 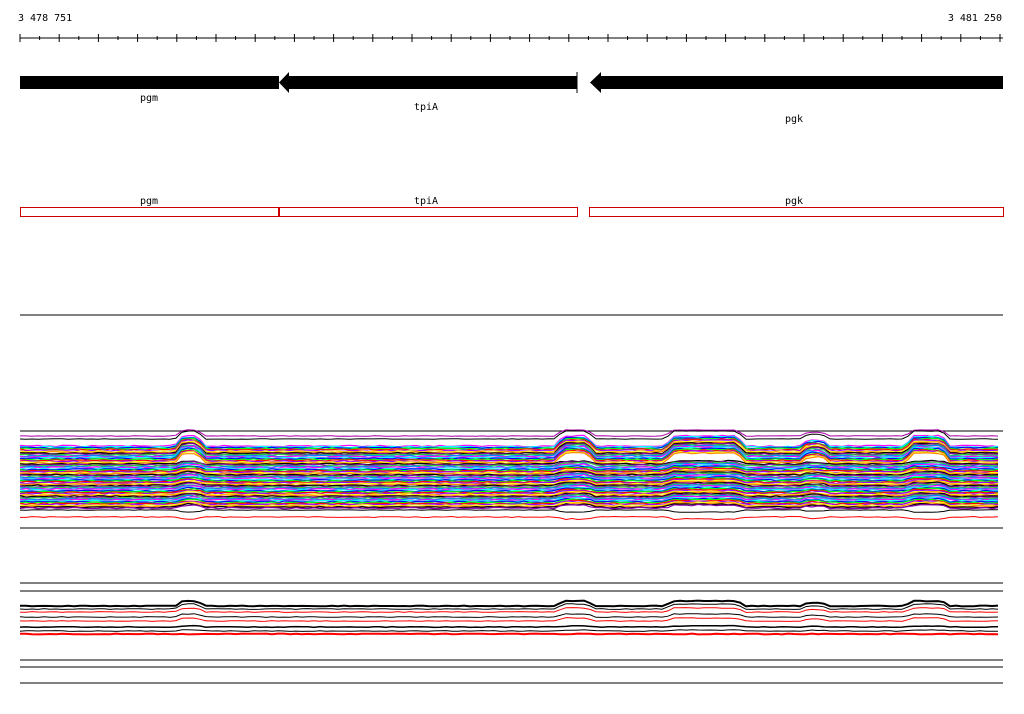 I want to click on annotation-box-pgk, so click(x=796, y=212).